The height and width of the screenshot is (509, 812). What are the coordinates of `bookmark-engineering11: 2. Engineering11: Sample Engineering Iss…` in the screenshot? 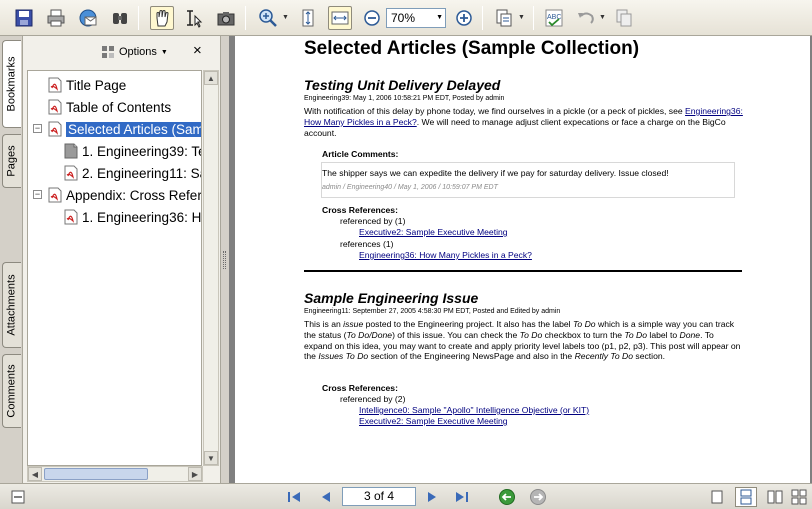 It's located at (132, 173).